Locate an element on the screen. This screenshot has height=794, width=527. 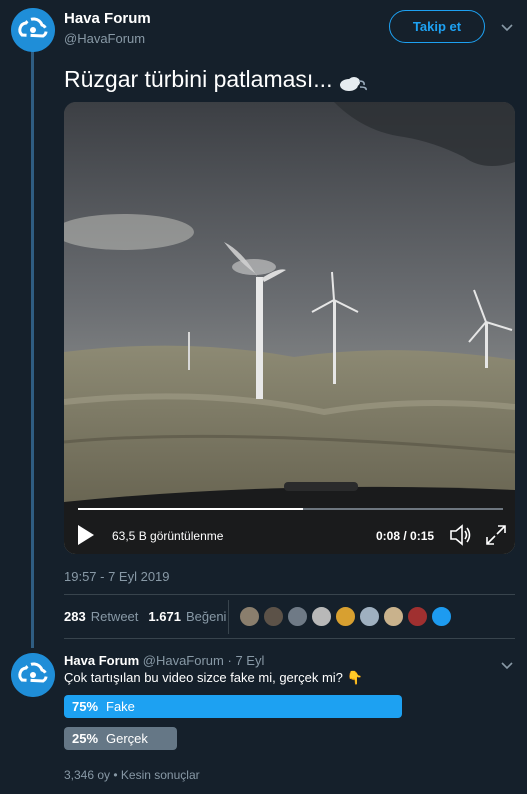
poll-option-label: Fake is located at coordinates (120, 706).